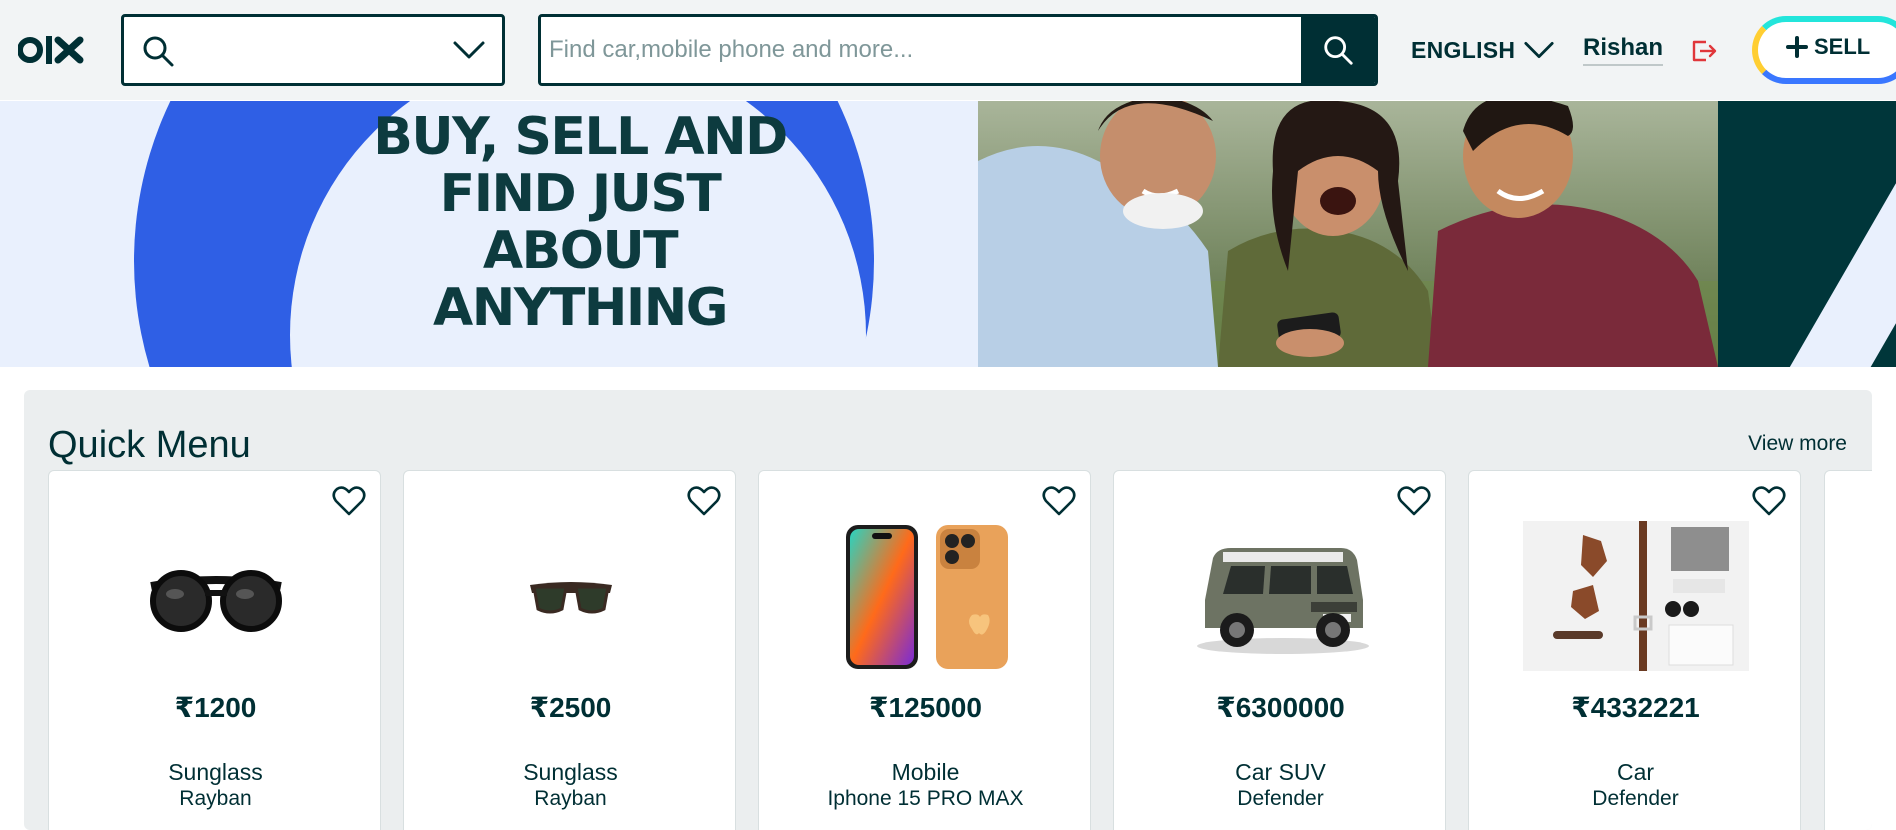  I want to click on sell-button-content: SELL, so click(1828, 47).